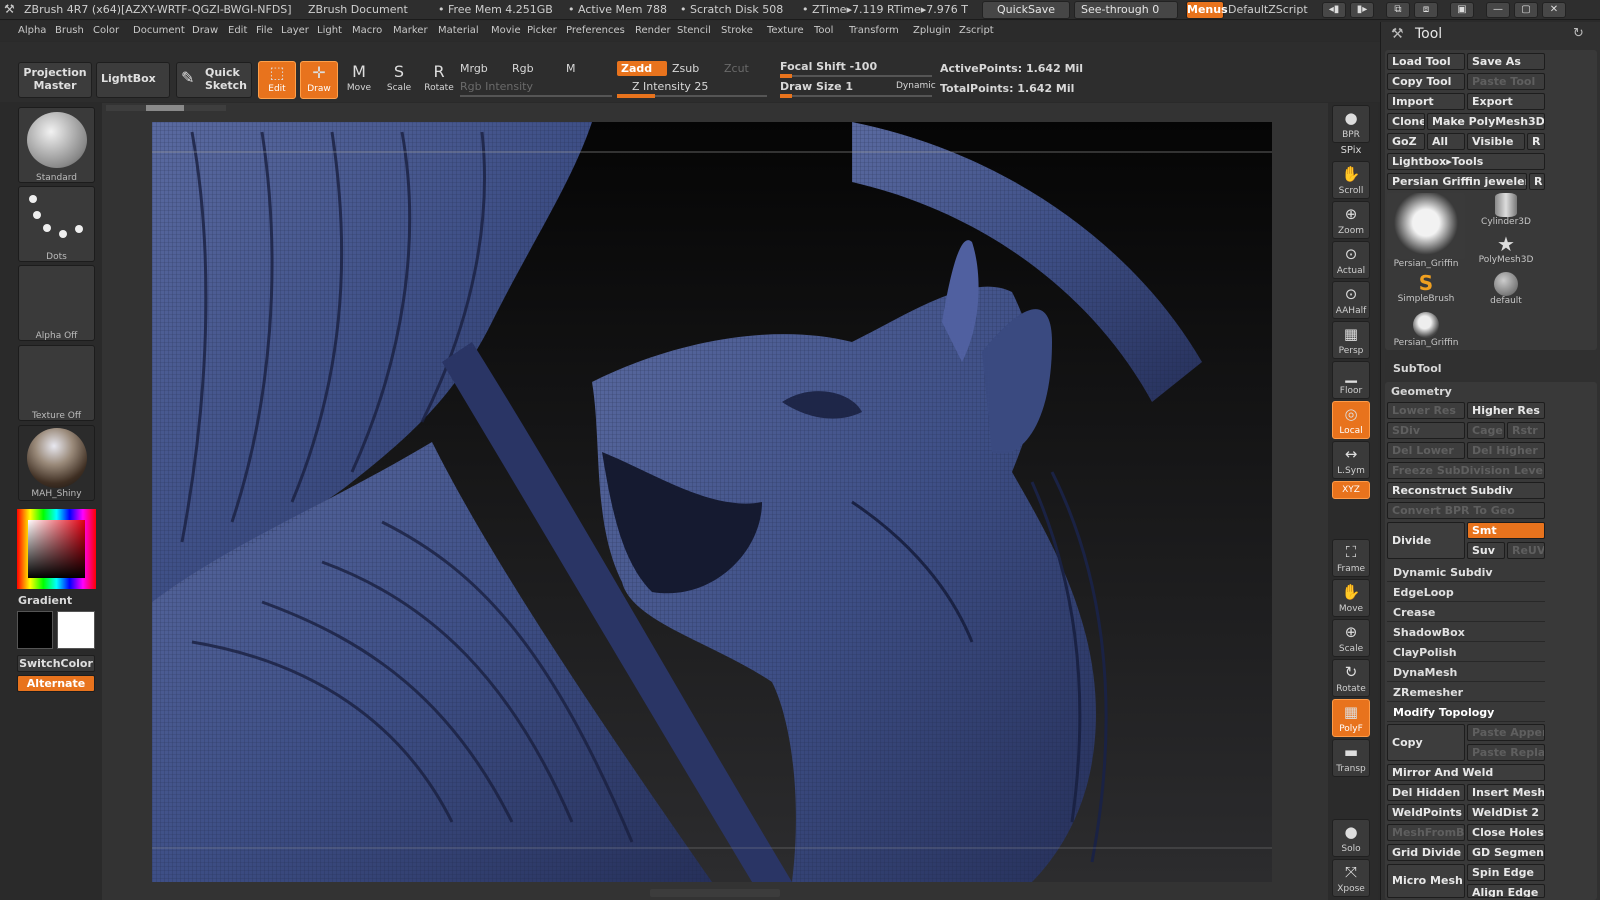 Image resolution: width=1600 pixels, height=900 pixels. I want to click on smt-toggle: Smt, so click(1506, 530).